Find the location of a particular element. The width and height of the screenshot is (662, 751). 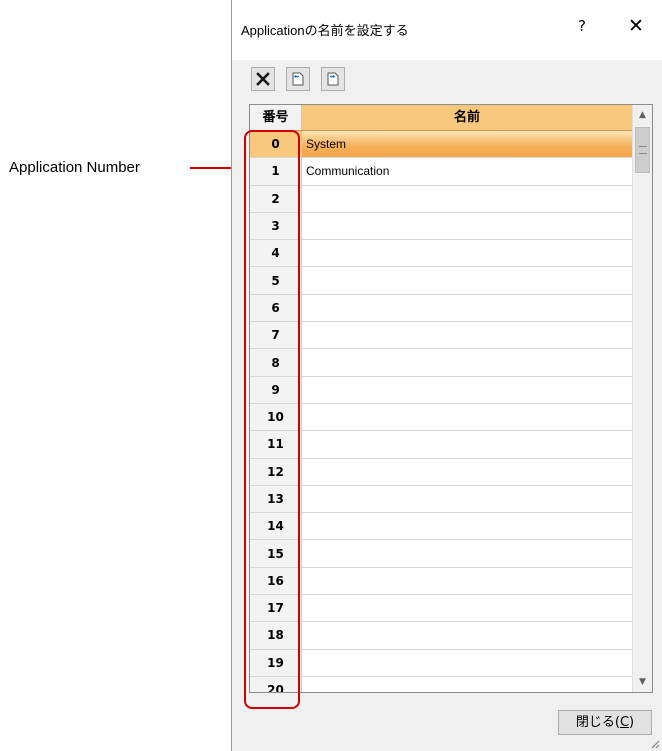

table-row: 14 is located at coordinates (441, 527).